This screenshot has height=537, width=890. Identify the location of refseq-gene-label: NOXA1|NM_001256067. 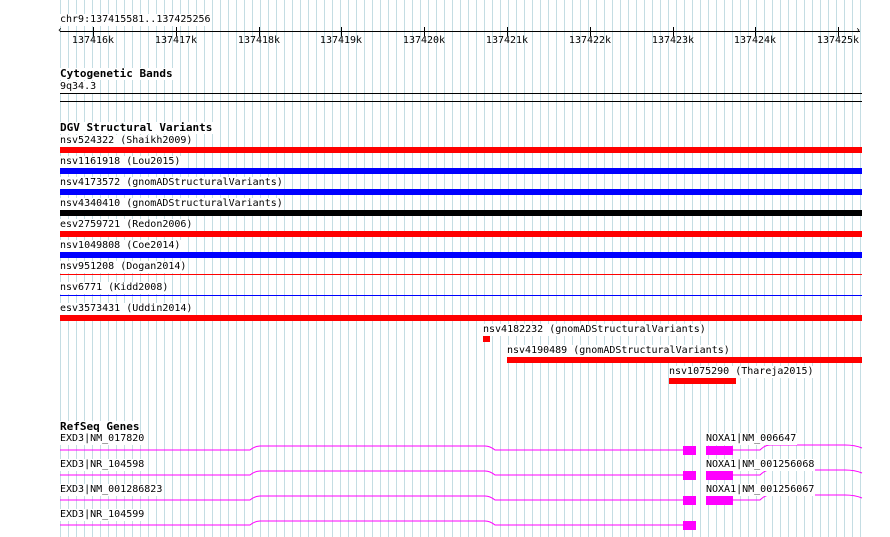
(761, 490).